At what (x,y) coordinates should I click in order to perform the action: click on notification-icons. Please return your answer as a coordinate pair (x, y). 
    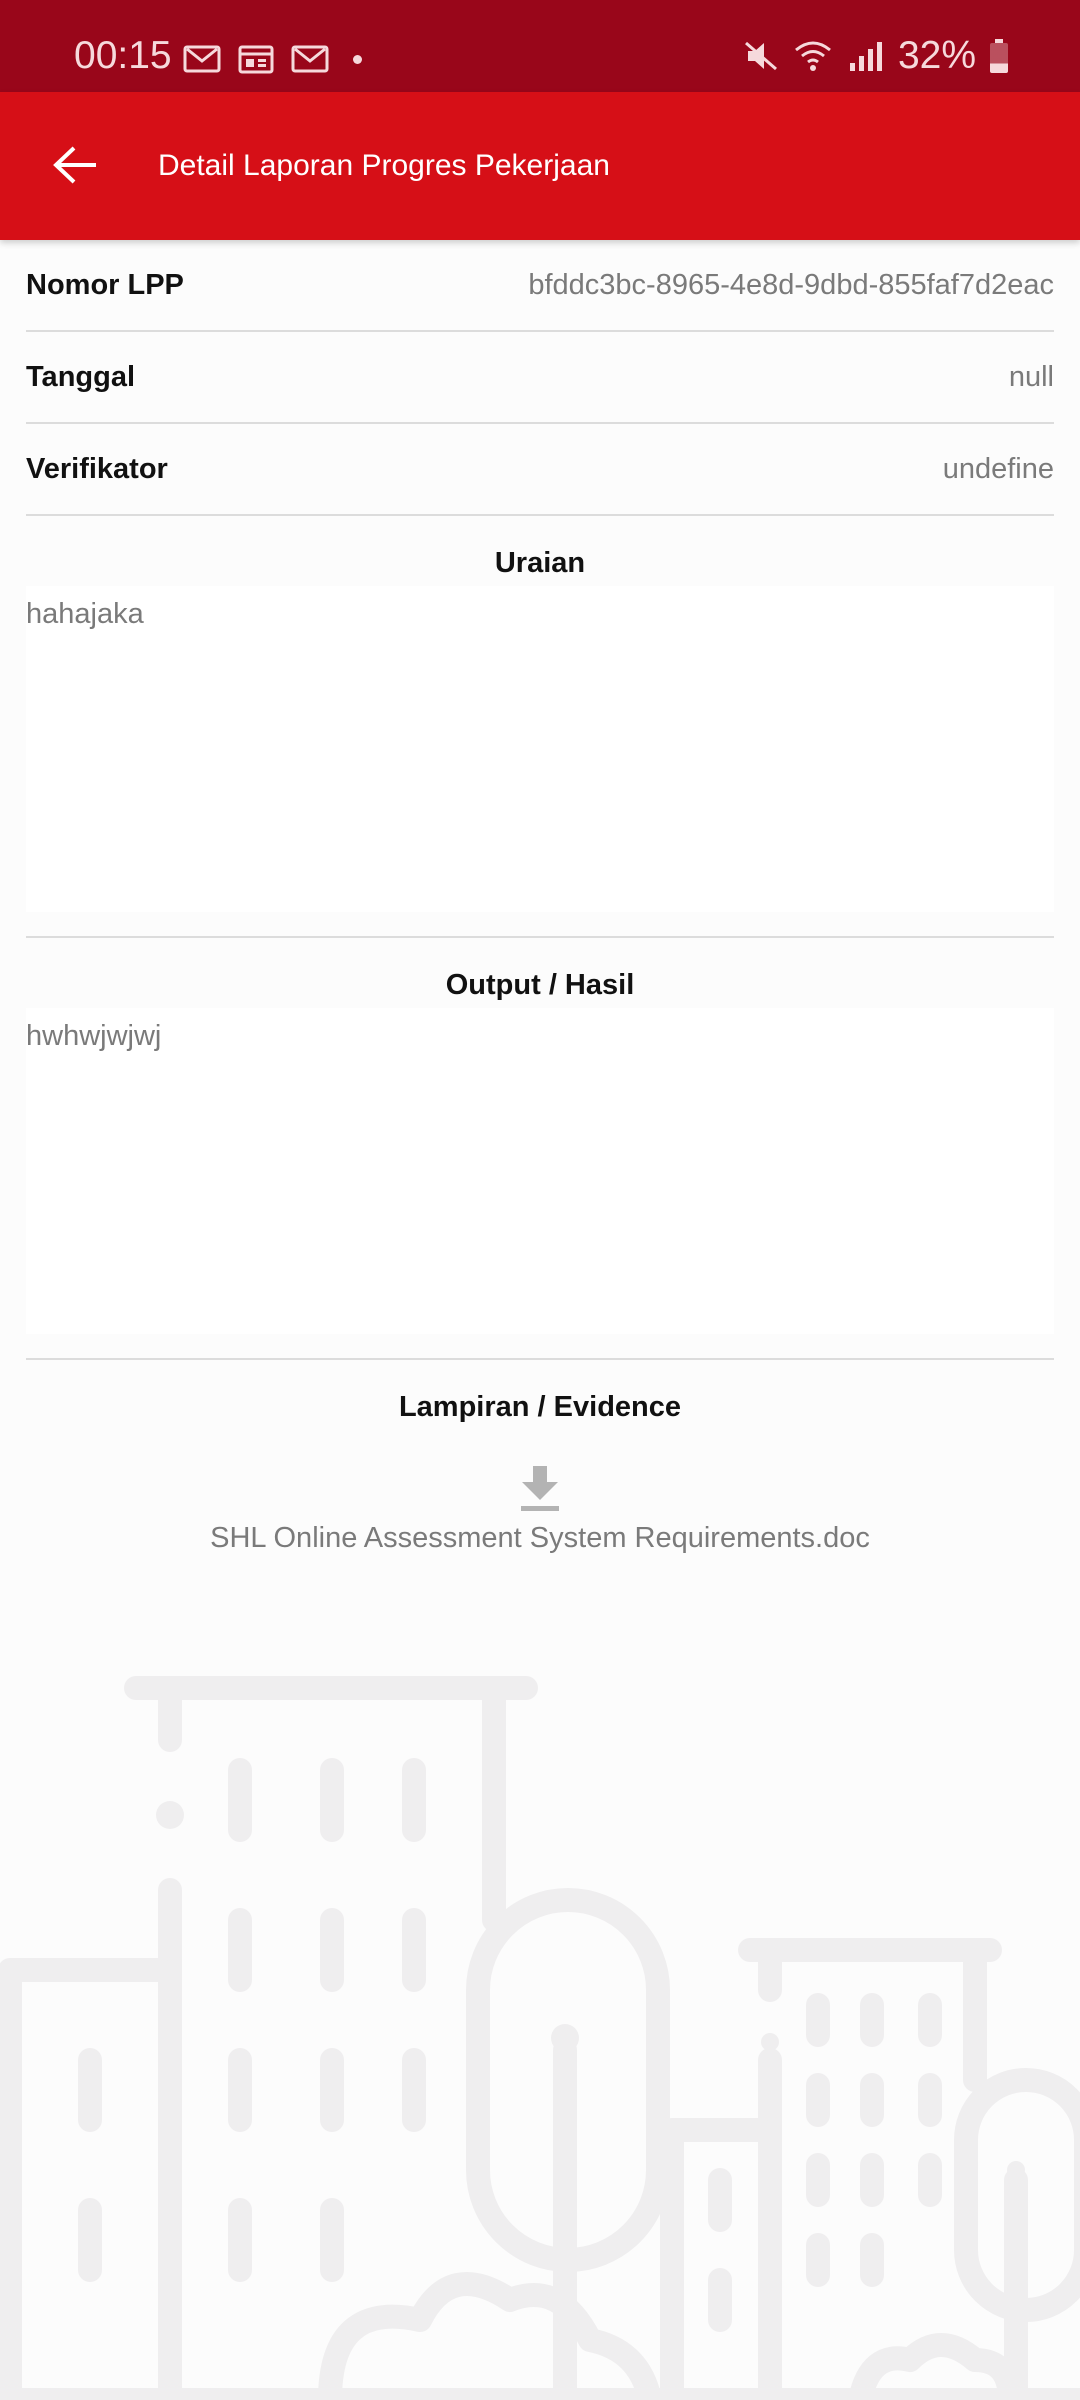
    Looking at the image, I should click on (272, 59).